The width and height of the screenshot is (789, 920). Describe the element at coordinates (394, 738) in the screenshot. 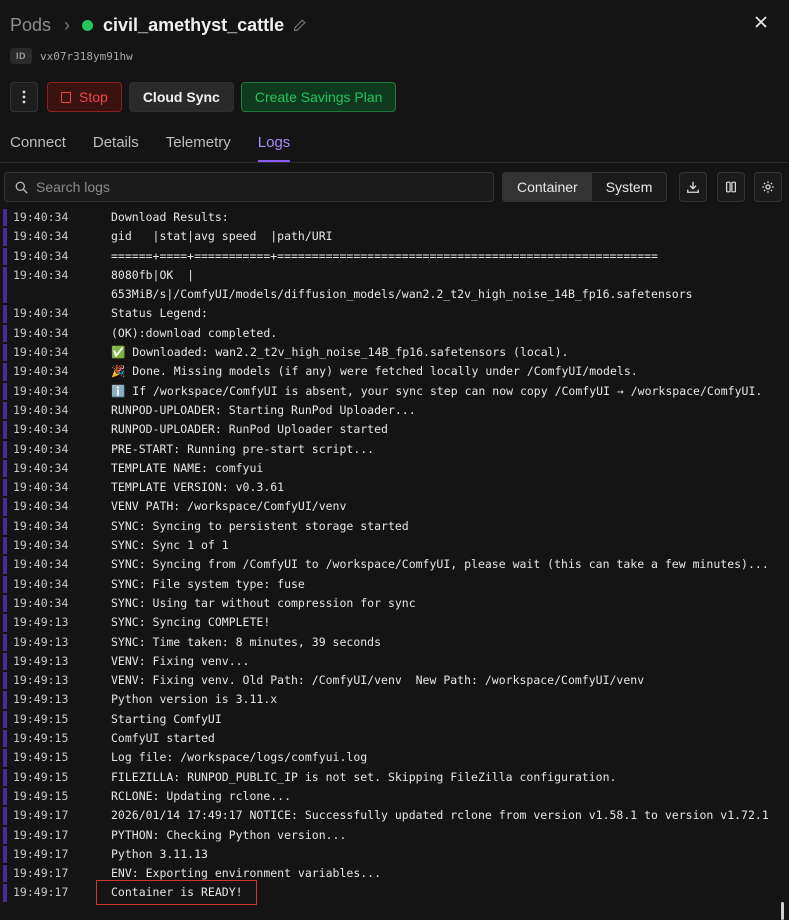

I see `log-row: 19:49:15 ComfyUI started` at that location.